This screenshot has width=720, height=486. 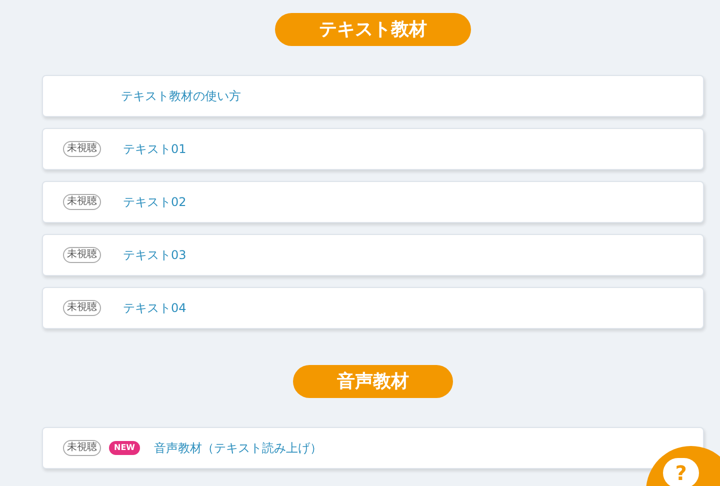 I want to click on lesson-card: 未視聴 テキスト01, so click(x=373, y=149).